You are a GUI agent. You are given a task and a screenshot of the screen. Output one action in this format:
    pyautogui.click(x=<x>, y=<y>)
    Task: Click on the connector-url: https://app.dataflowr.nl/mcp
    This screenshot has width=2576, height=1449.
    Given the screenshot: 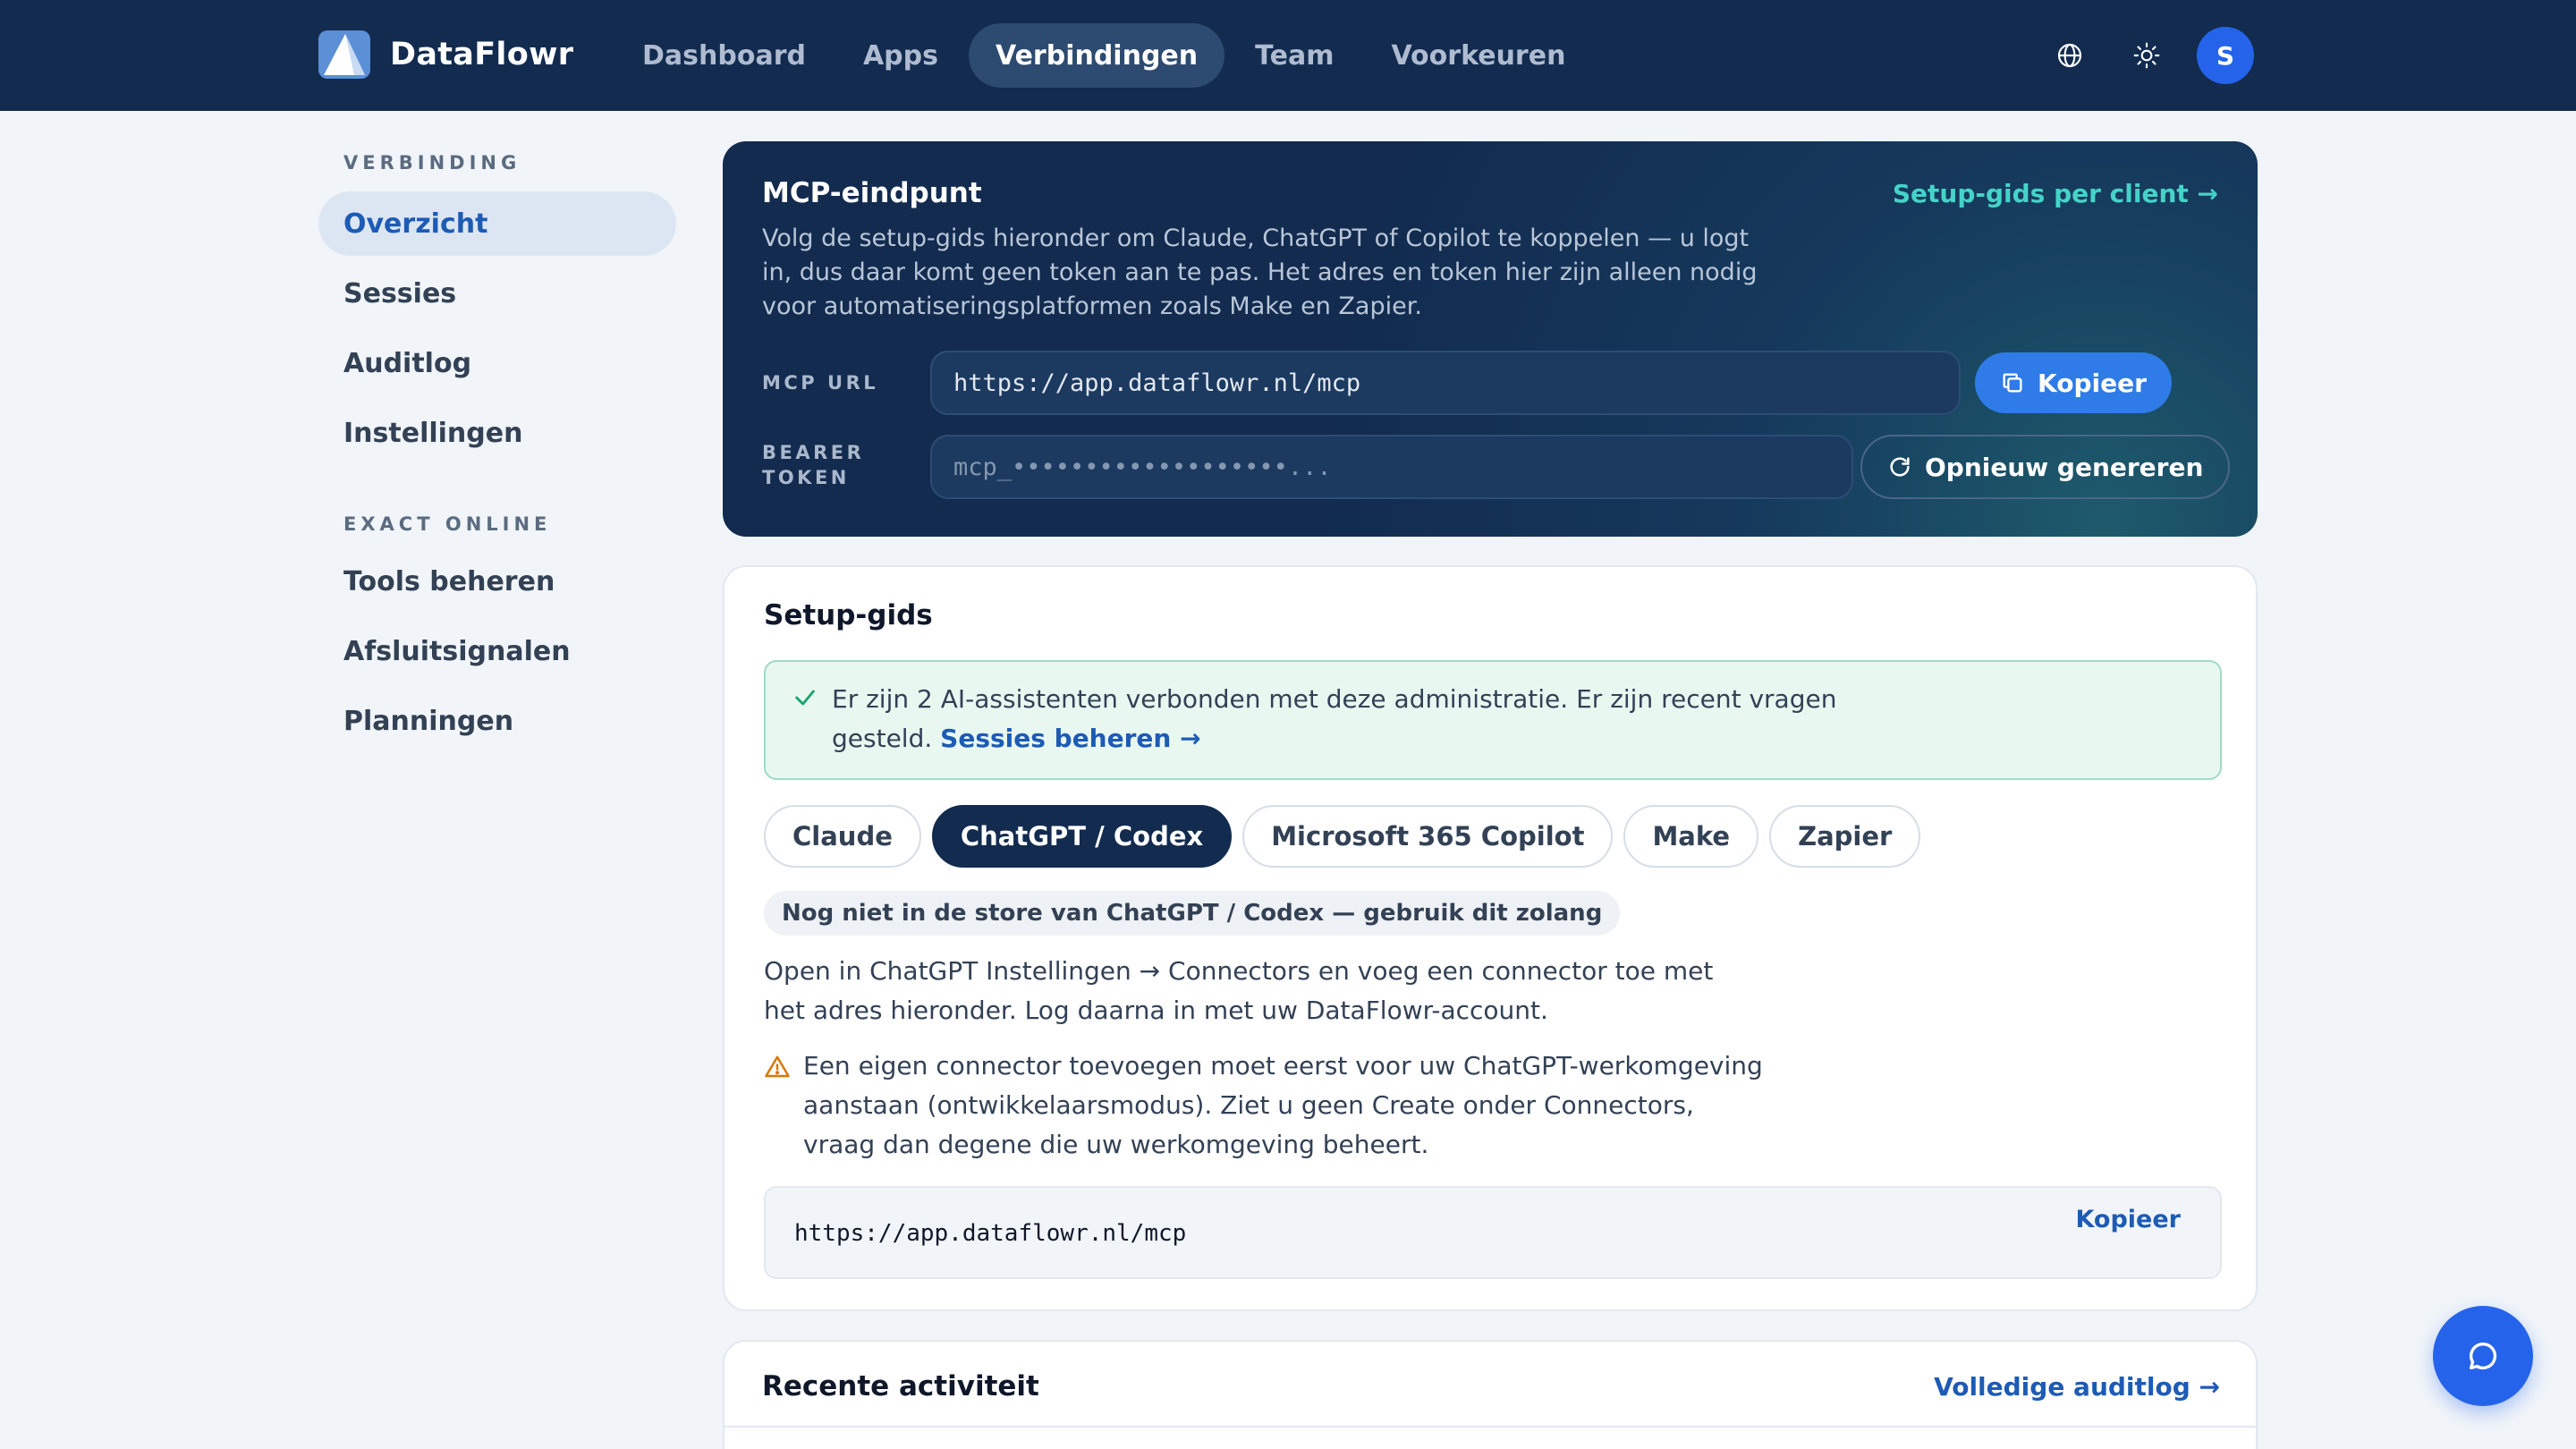 What is the action you would take?
    pyautogui.click(x=990, y=1233)
    